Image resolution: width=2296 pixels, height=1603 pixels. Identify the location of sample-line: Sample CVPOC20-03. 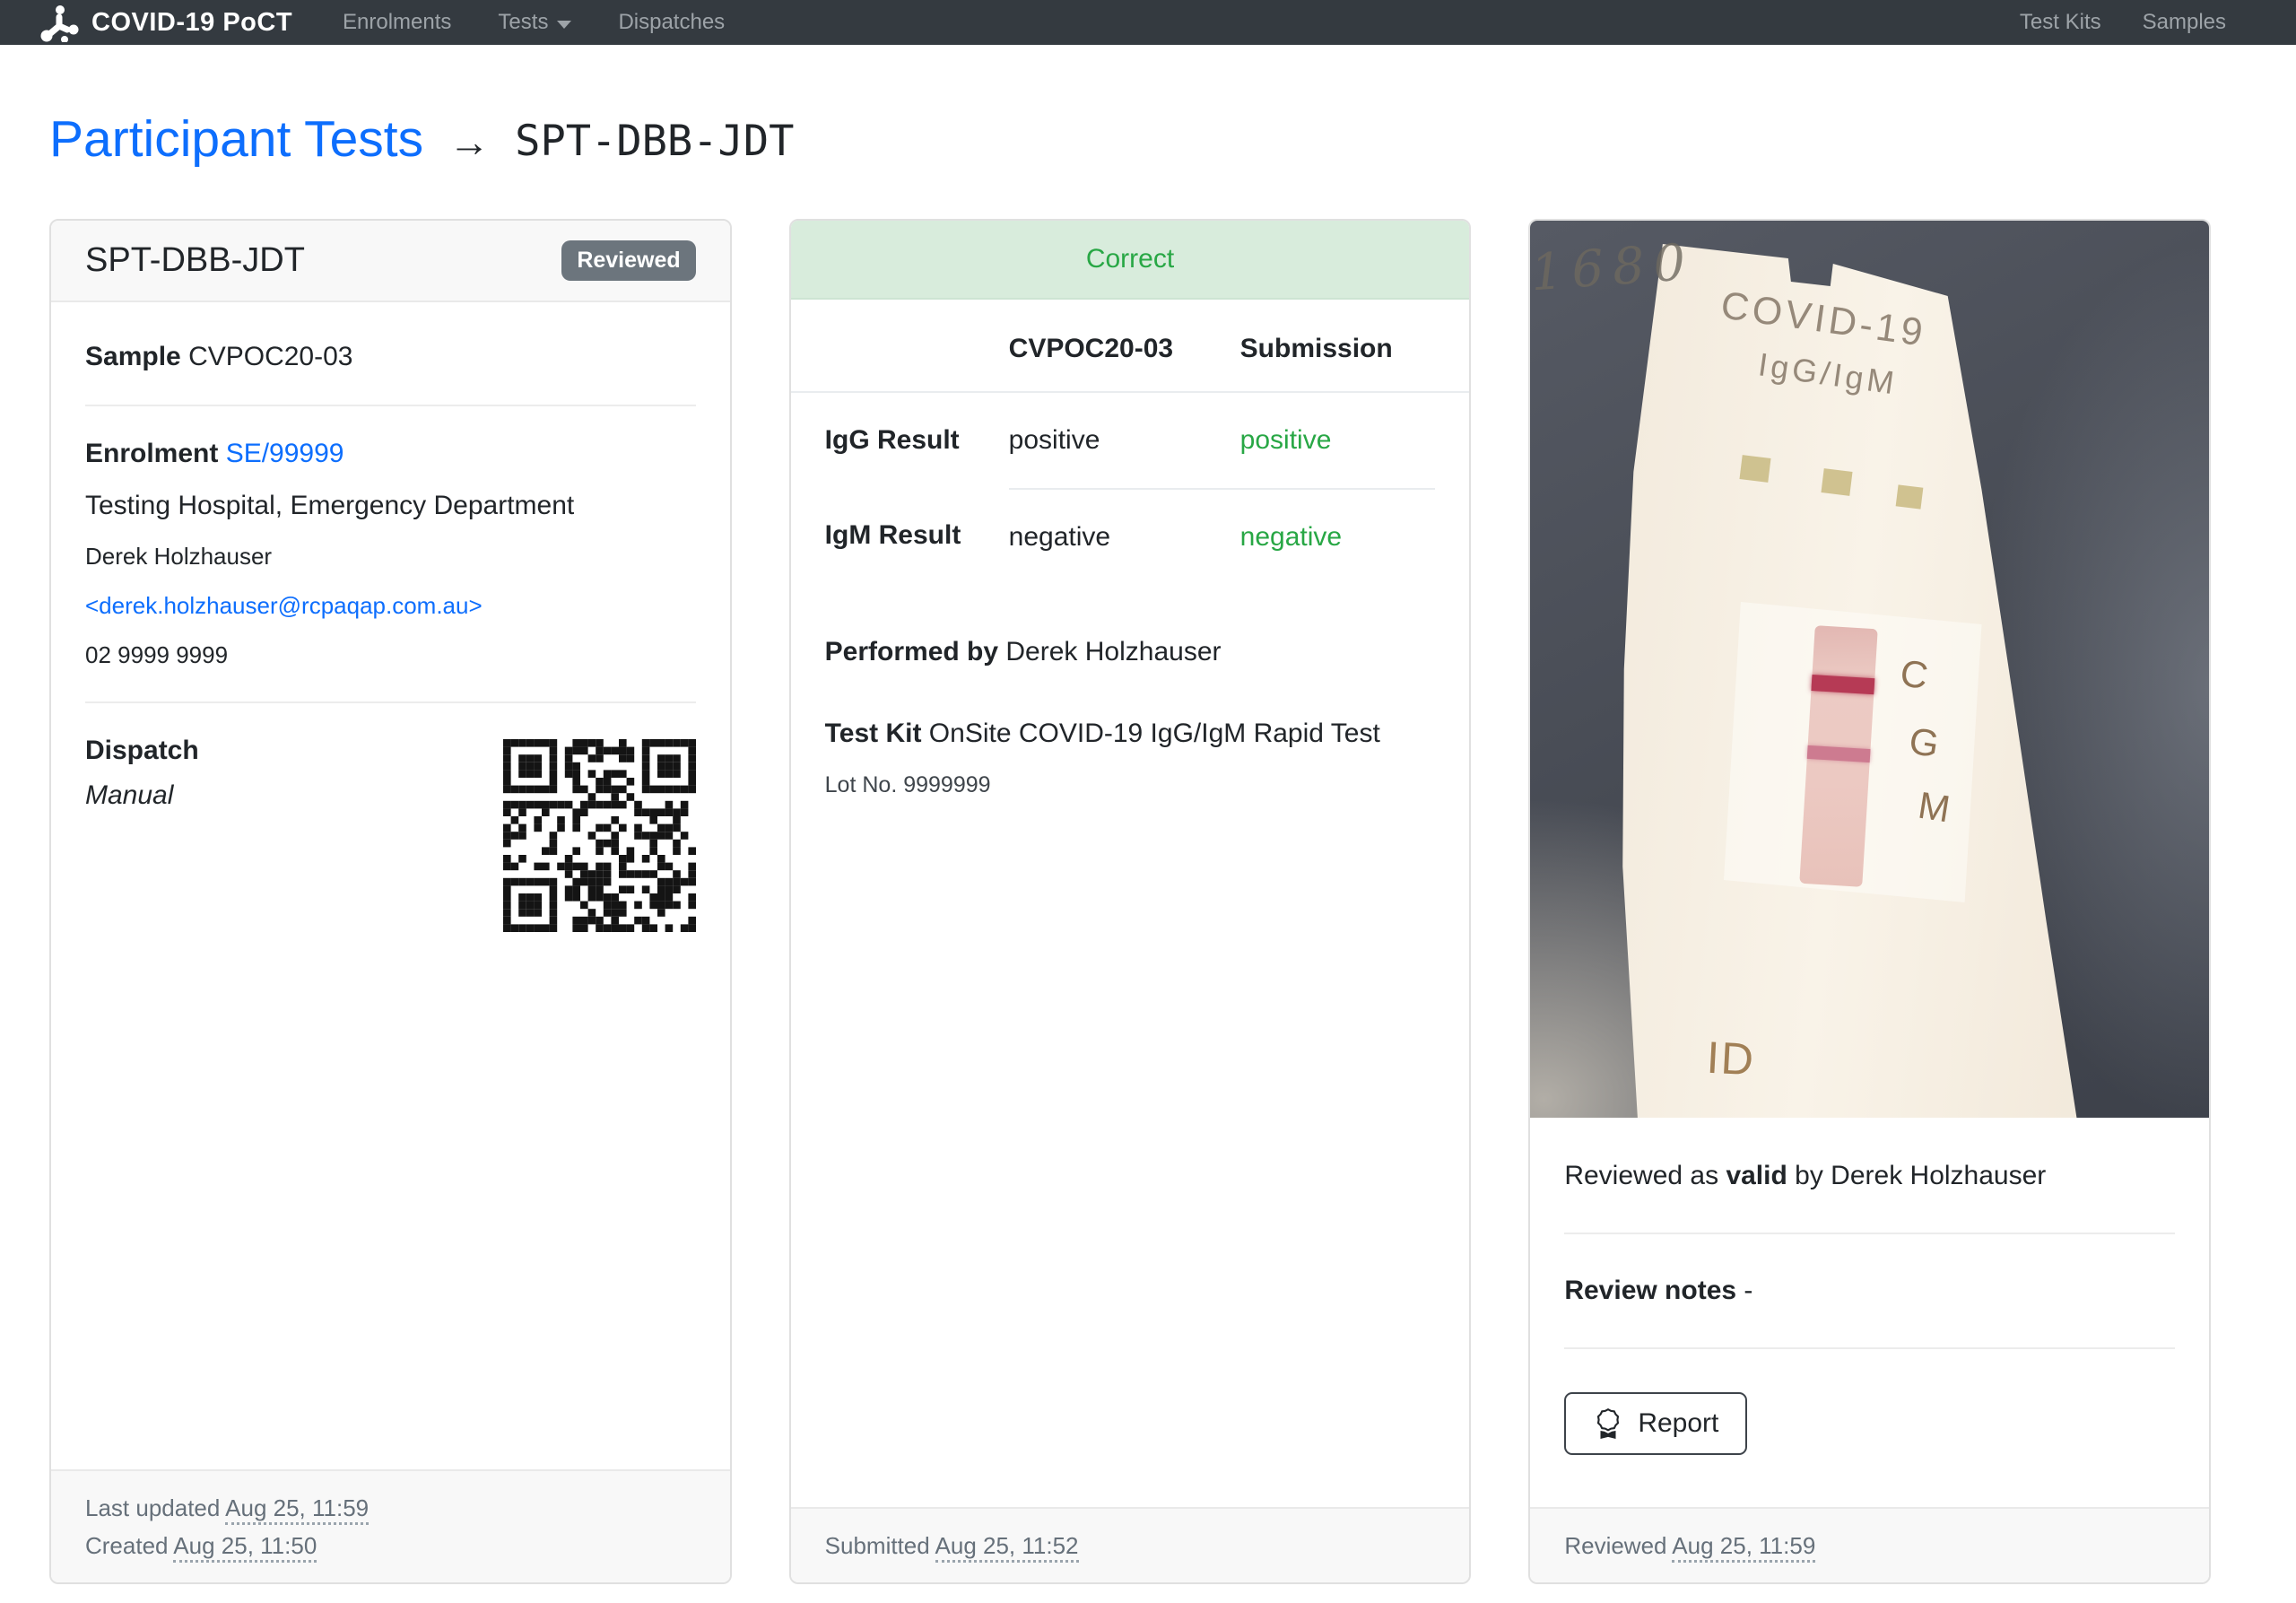
(219, 357).